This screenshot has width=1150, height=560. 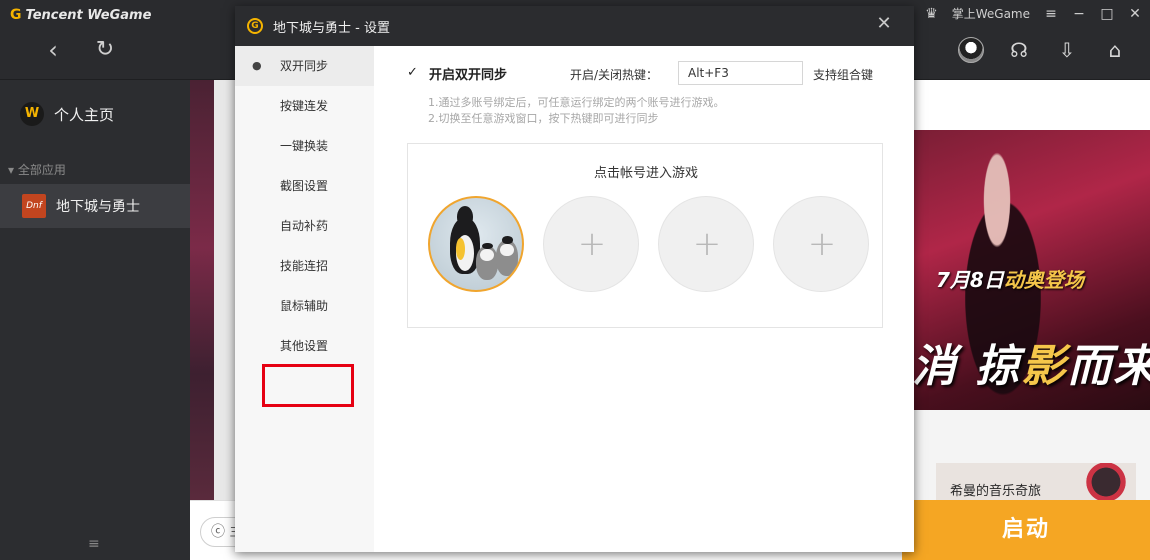 I want to click on news-thumbnail, so click(x=1106, y=482).